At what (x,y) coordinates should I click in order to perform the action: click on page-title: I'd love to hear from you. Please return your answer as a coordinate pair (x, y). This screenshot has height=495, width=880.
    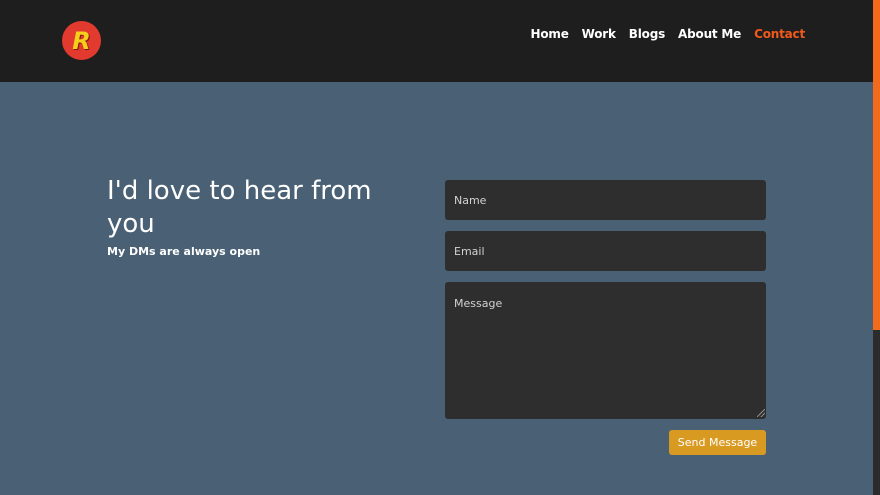
    Looking at the image, I should click on (239, 207).